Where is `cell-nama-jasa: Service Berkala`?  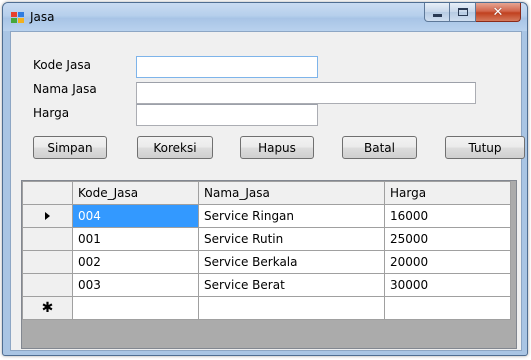 cell-nama-jasa: Service Berkala is located at coordinates (291, 262).